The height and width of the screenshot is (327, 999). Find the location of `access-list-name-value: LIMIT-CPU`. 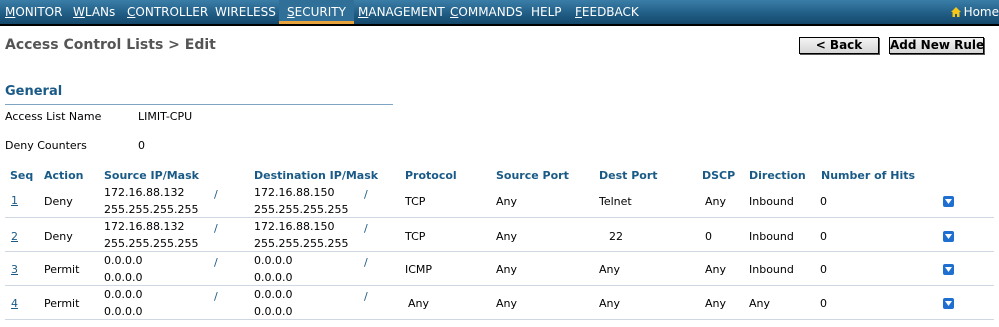

access-list-name-value: LIMIT-CPU is located at coordinates (165, 116).